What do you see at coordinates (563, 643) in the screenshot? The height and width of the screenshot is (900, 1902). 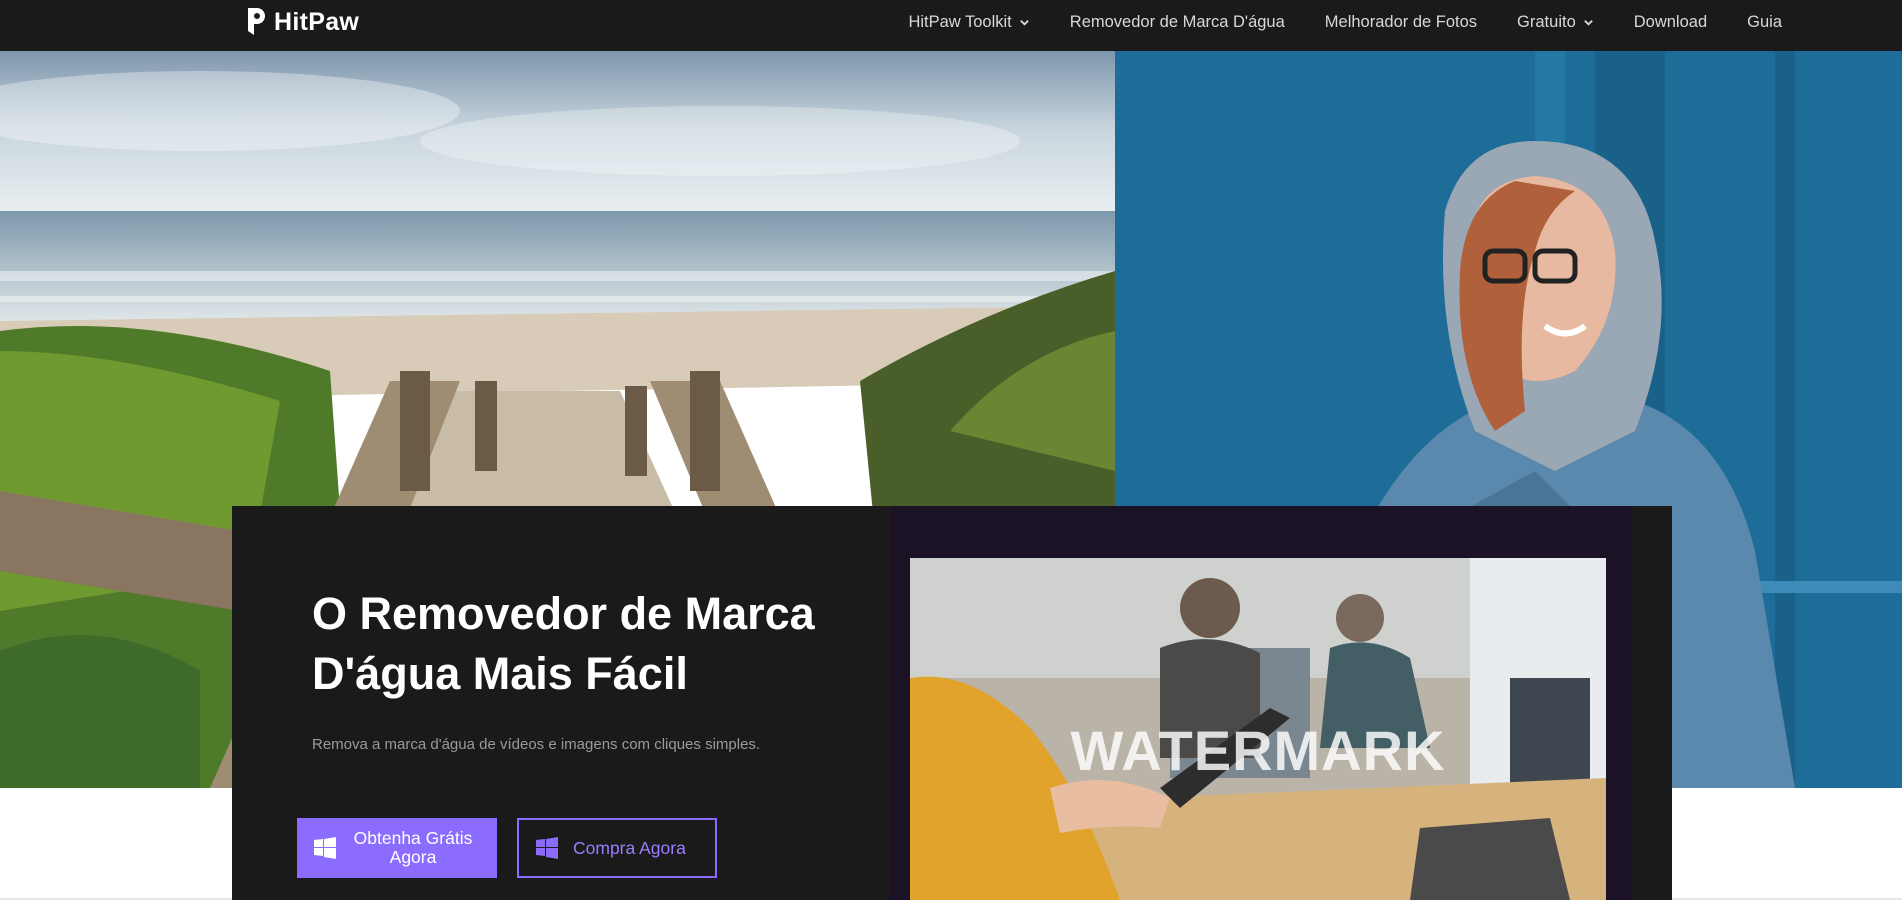 I see `hero-title: O Removedor de Marca D'água Mais Fácil` at bounding box center [563, 643].